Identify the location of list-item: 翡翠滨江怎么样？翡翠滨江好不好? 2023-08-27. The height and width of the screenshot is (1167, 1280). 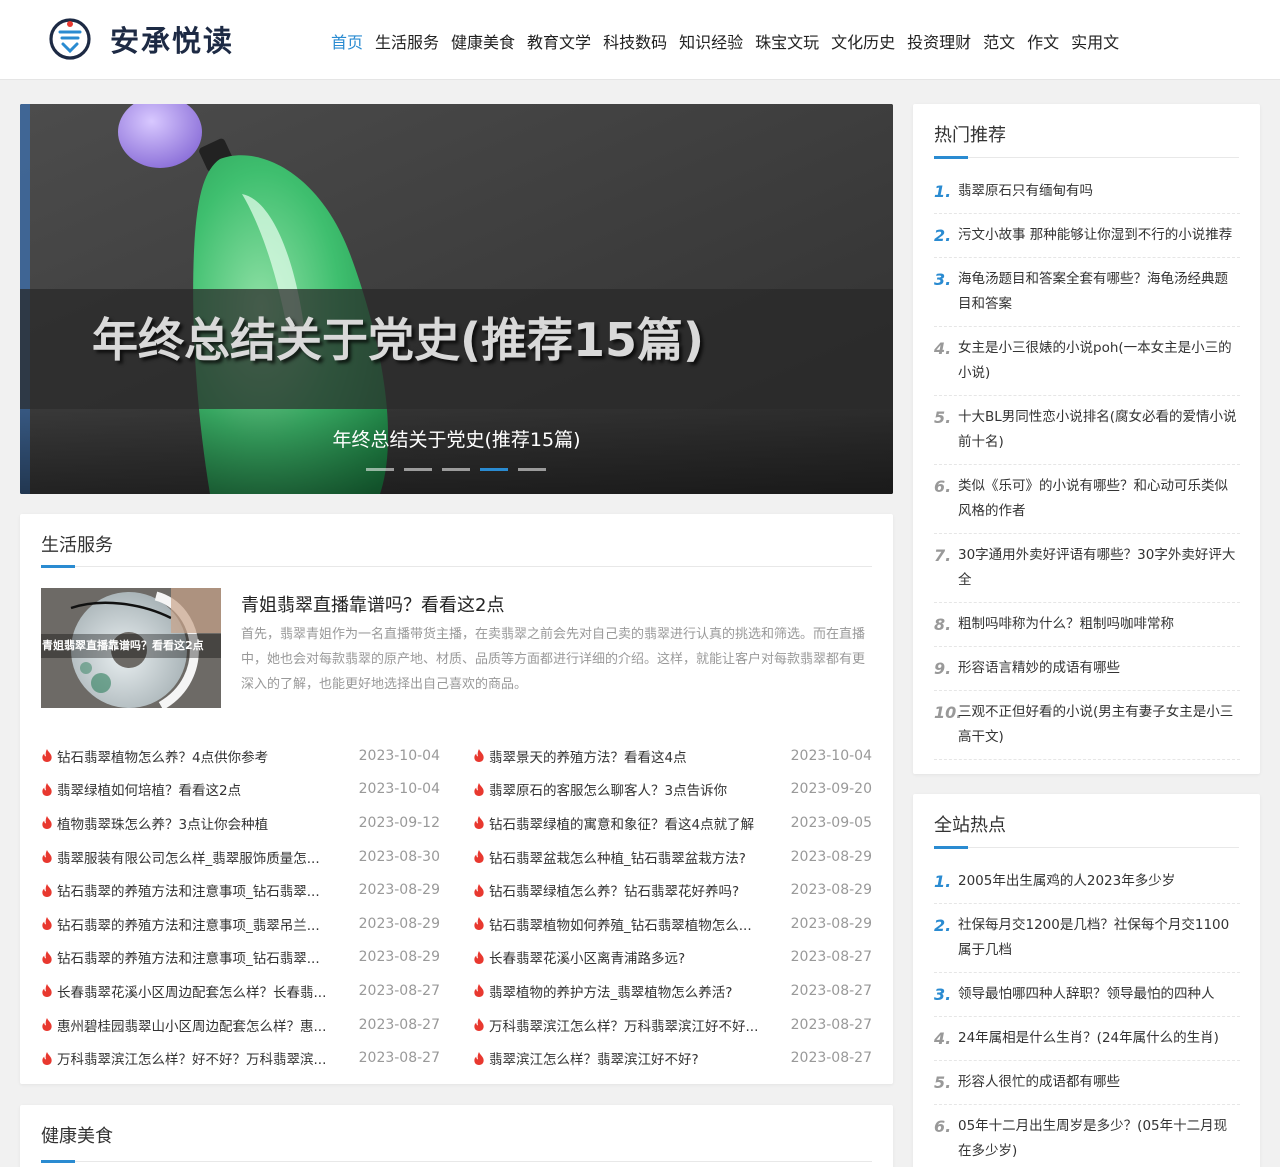
(672, 1058).